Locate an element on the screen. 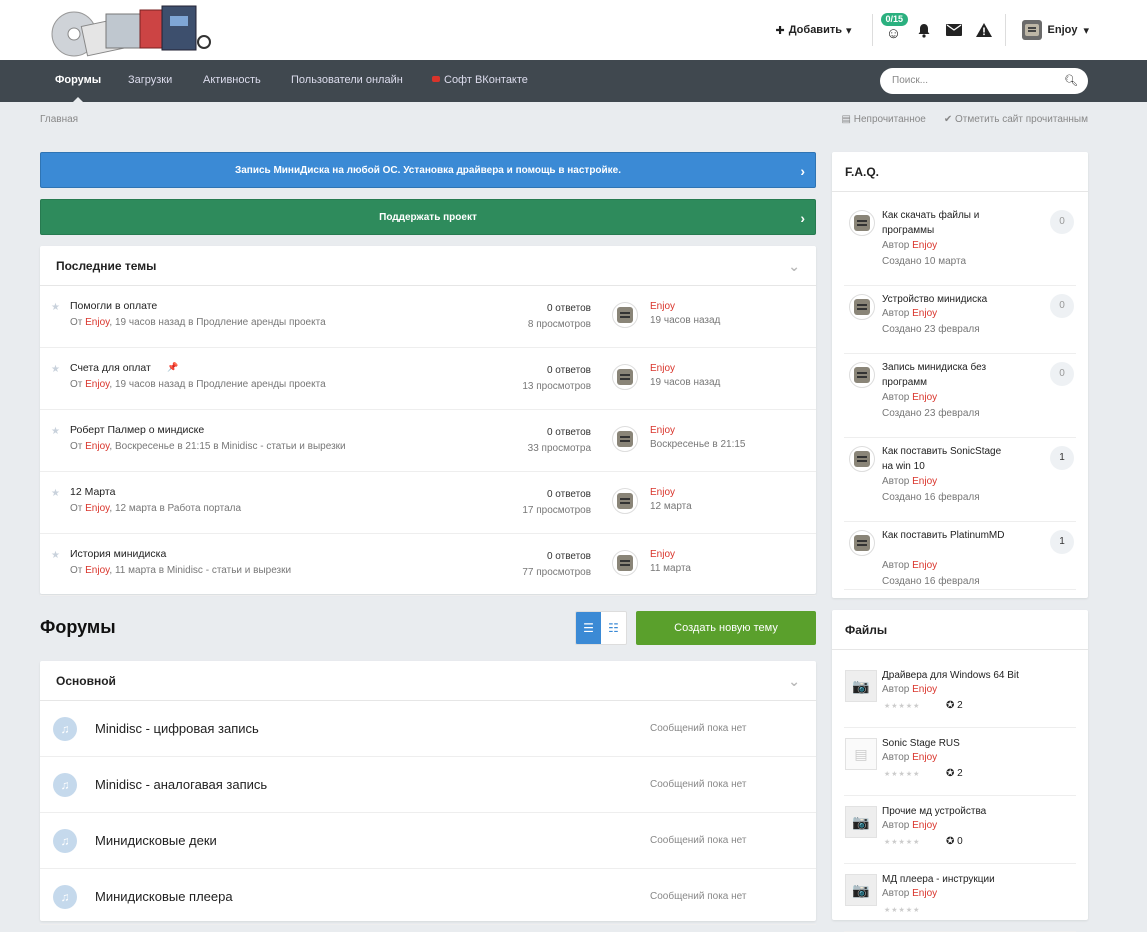 This screenshot has height=932, width=1147. add-button: ✚ Добавить ▾ is located at coordinates (813, 30).